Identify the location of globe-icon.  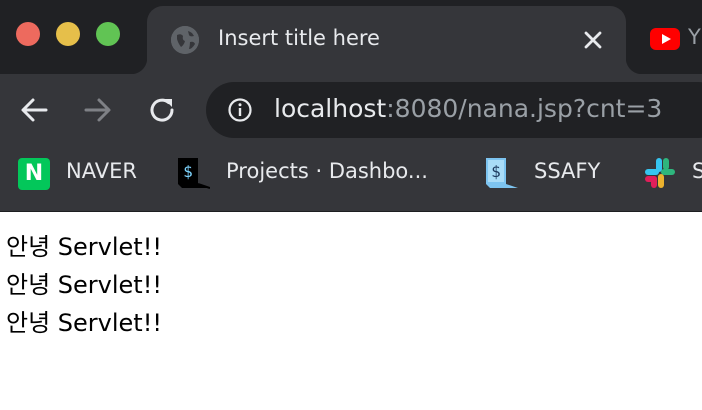
(185, 40).